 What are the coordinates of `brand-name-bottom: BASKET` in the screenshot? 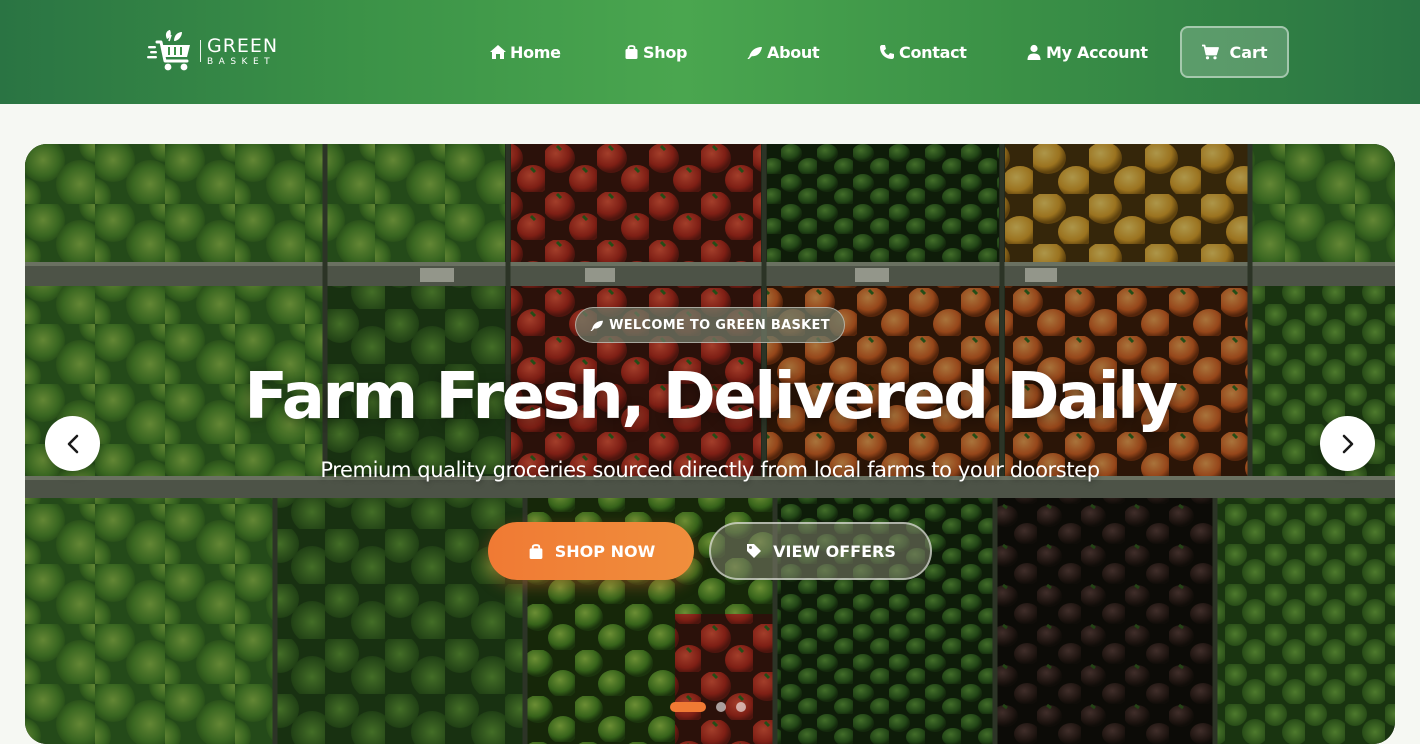 It's located at (241, 61).